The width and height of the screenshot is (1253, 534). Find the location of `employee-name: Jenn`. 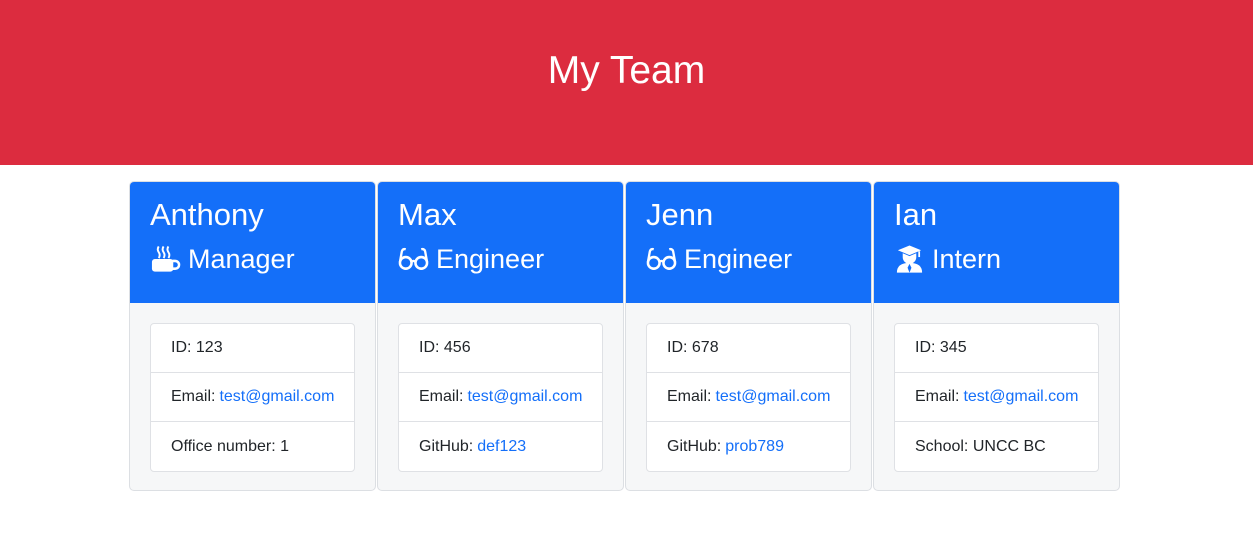

employee-name: Jenn is located at coordinates (680, 214).